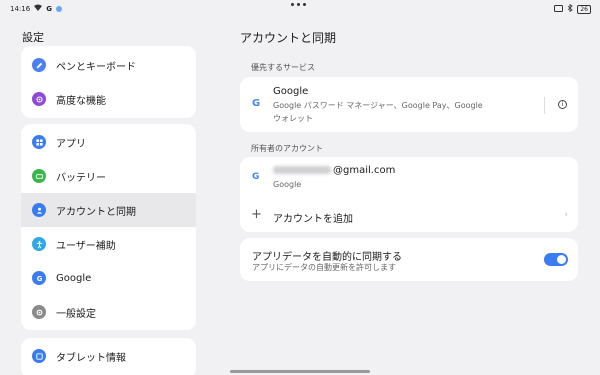  Describe the element at coordinates (81, 101) in the screenshot. I see `nav-item-label: 高度な機能` at that location.